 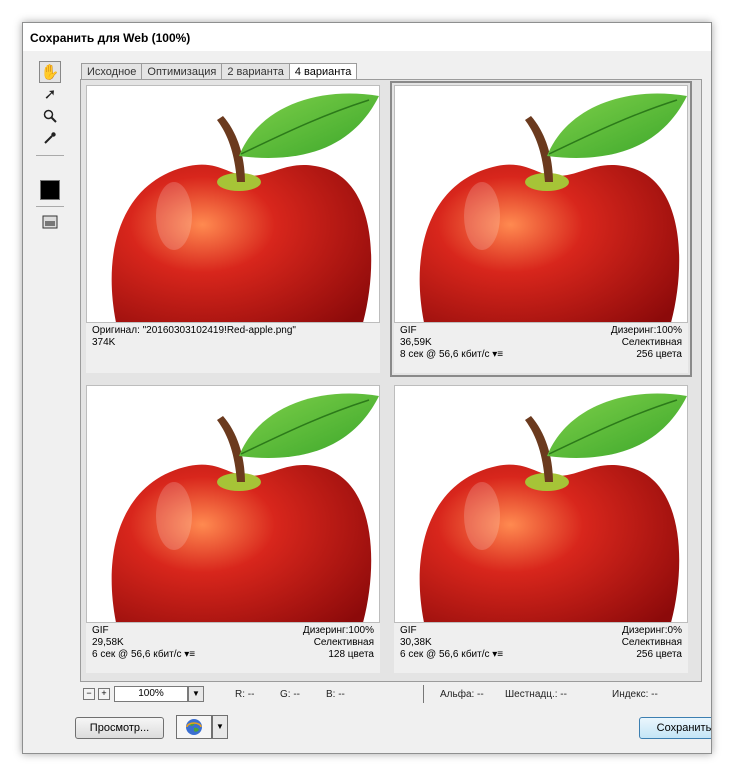 What do you see at coordinates (196, 694) in the screenshot?
I see `zoom-dropdown-button: ▼` at bounding box center [196, 694].